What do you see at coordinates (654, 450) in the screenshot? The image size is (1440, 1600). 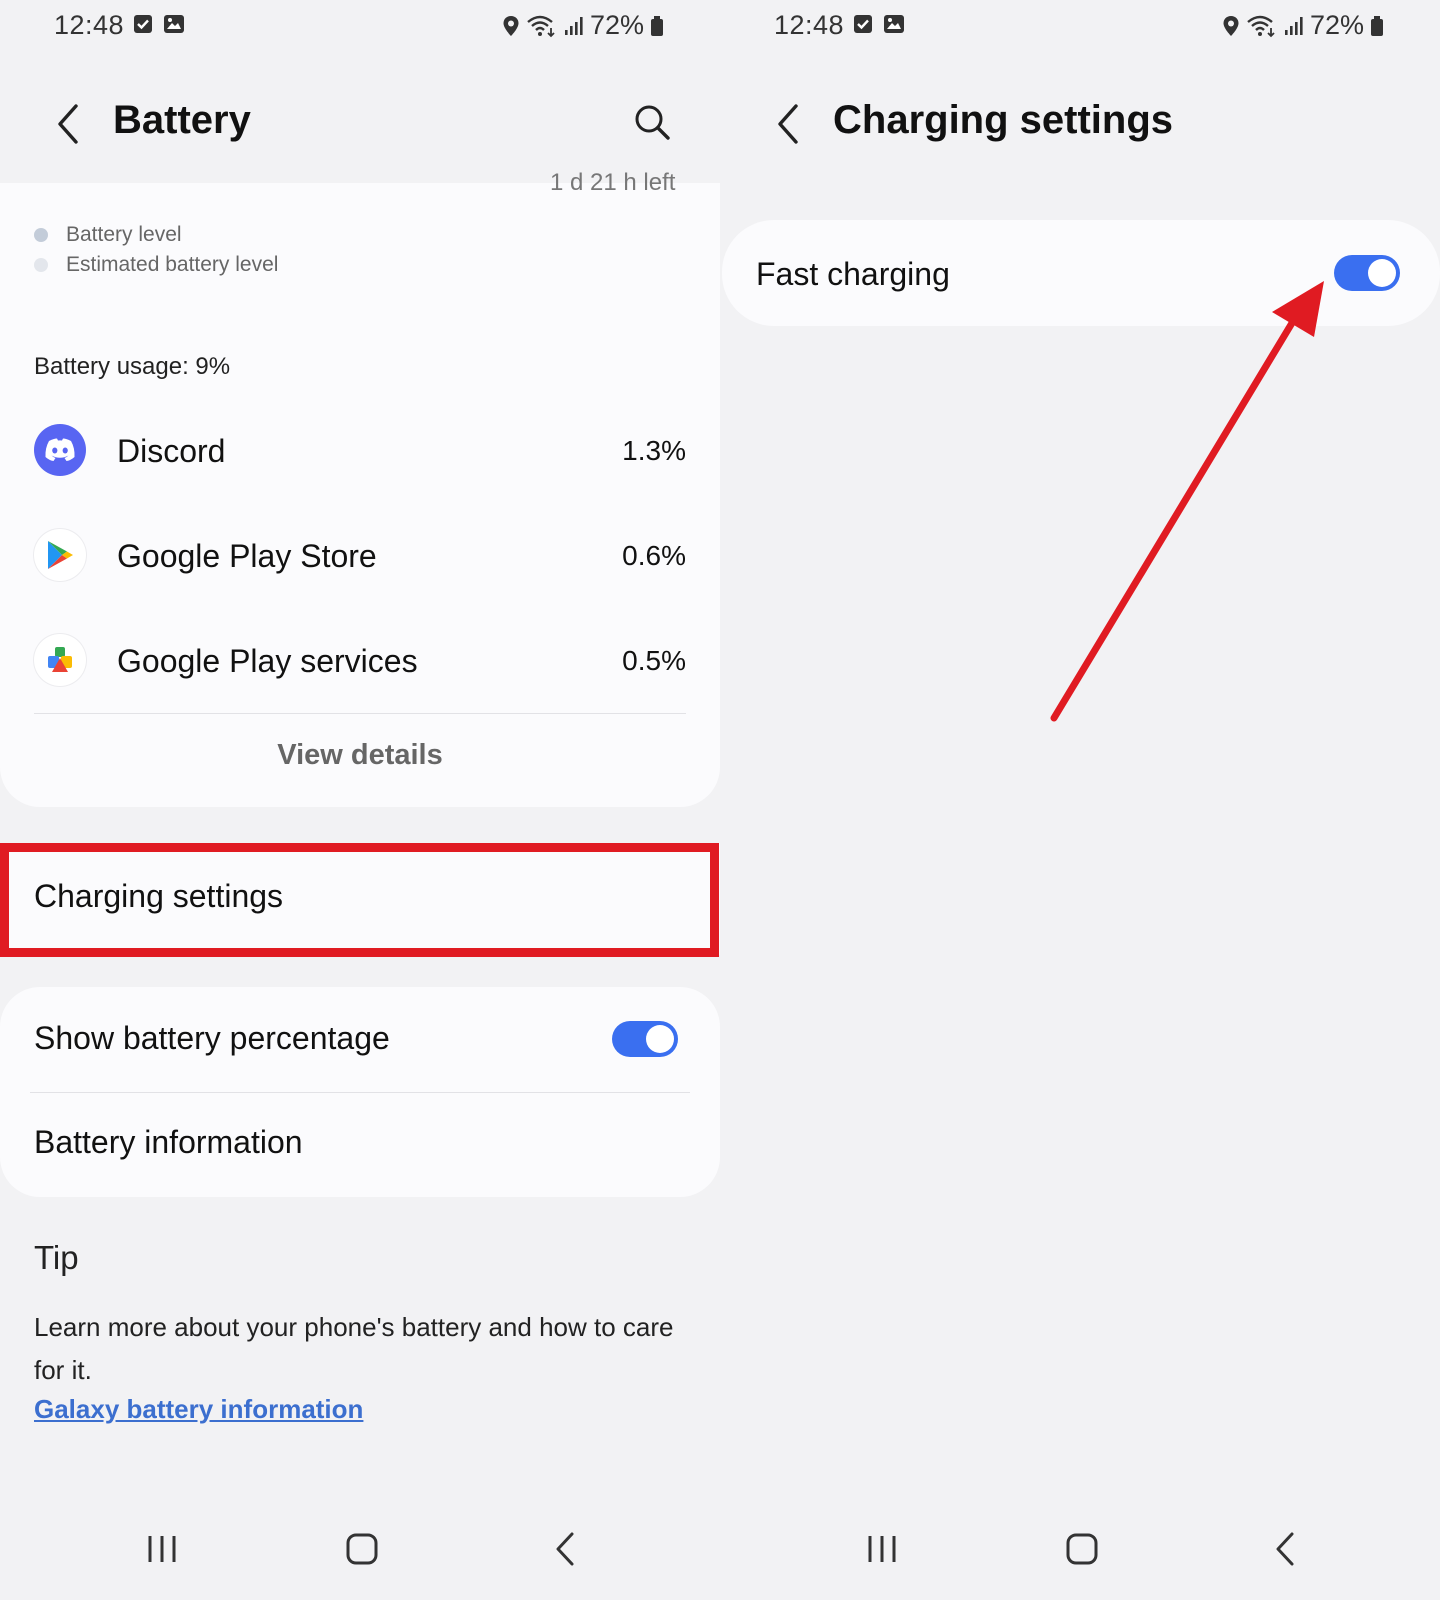 I see `app-percent: 1.3%` at bounding box center [654, 450].